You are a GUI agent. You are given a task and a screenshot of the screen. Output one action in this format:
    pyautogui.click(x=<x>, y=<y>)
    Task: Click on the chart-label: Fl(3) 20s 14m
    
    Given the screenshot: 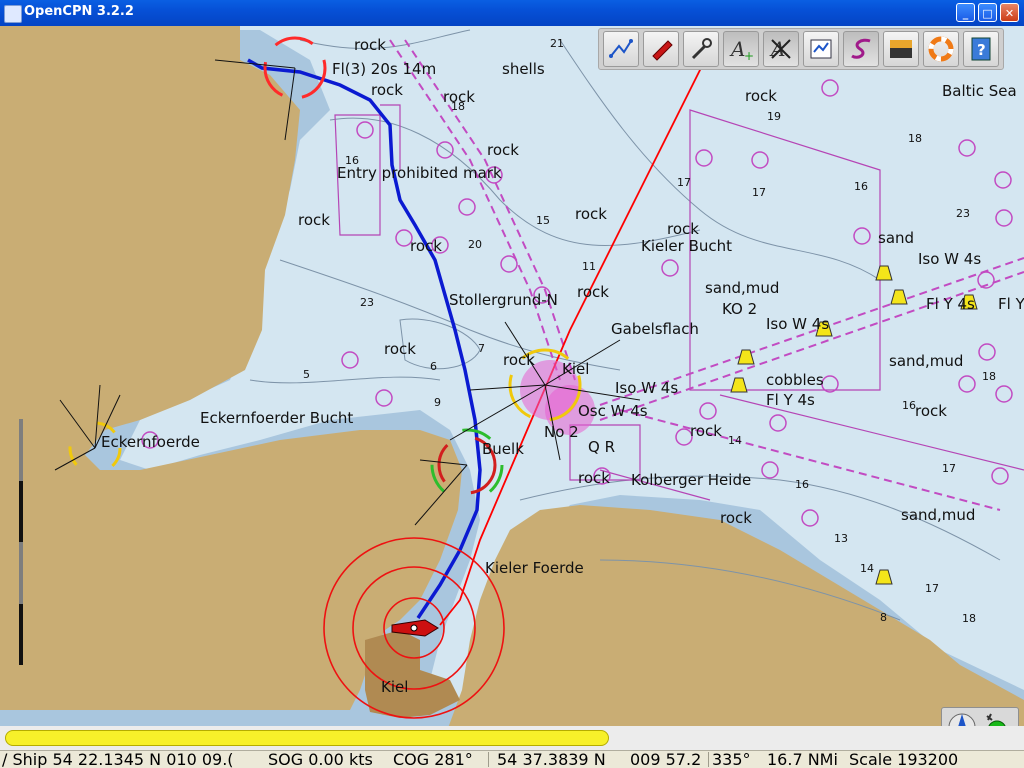 What is the action you would take?
    pyautogui.click(x=384, y=69)
    